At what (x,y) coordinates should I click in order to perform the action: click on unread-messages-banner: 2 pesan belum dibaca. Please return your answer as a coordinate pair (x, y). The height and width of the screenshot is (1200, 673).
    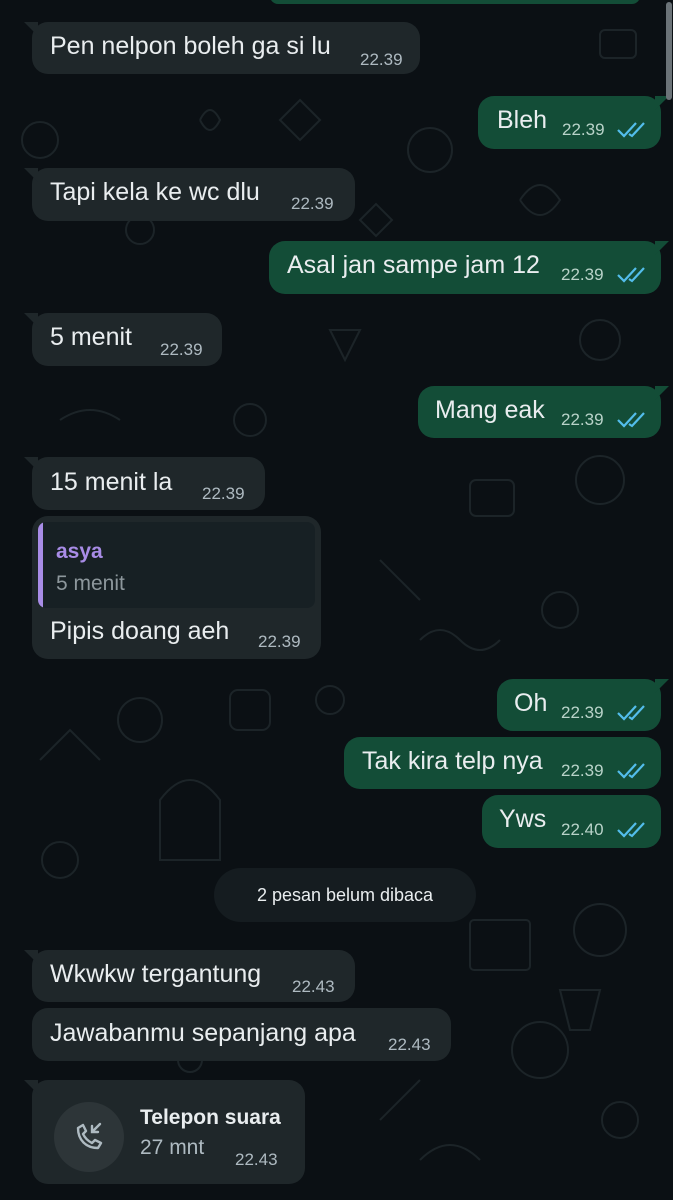
    Looking at the image, I should click on (345, 895).